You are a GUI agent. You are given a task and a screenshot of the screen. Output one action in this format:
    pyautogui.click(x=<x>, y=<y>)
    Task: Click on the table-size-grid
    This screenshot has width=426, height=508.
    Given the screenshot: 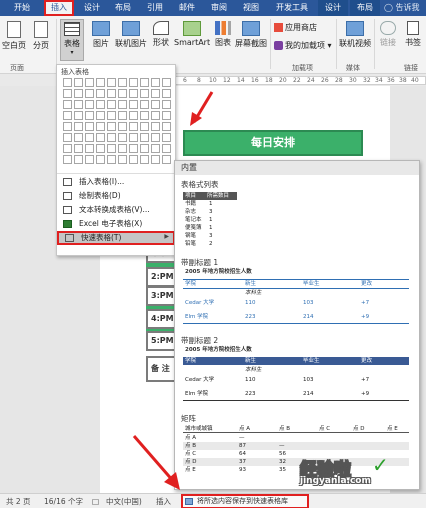 What is the action you would take?
    pyautogui.click(x=117, y=125)
    